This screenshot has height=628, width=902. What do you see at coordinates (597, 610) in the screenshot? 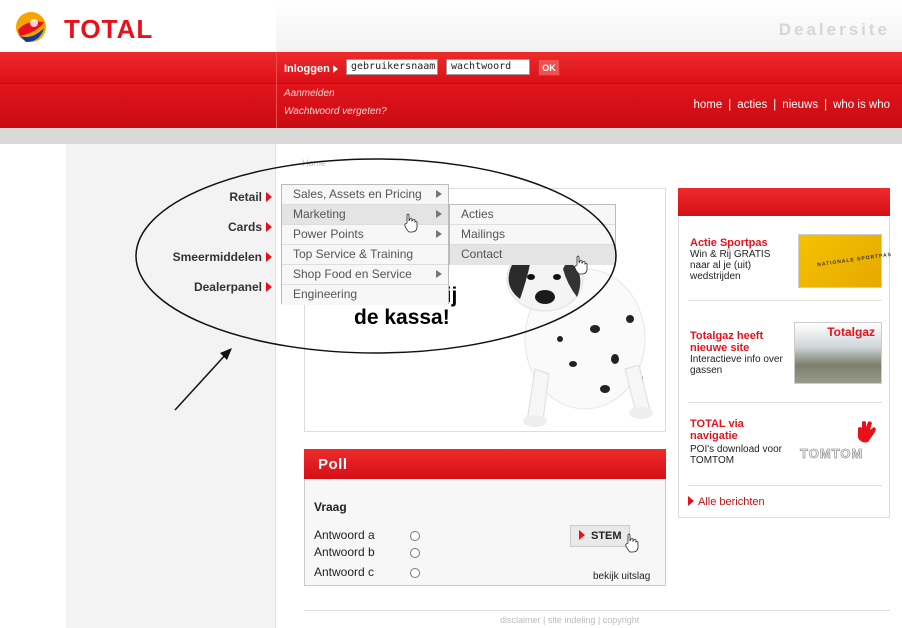
I see `footer-divider` at bounding box center [597, 610].